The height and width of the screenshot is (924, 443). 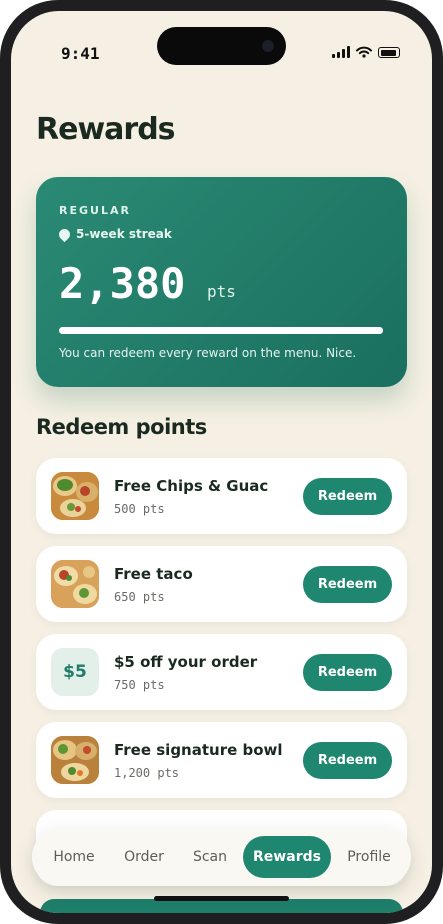 What do you see at coordinates (221, 672) in the screenshot?
I see `reward-item: $5 $5 off your order 750 pts Redeem` at bounding box center [221, 672].